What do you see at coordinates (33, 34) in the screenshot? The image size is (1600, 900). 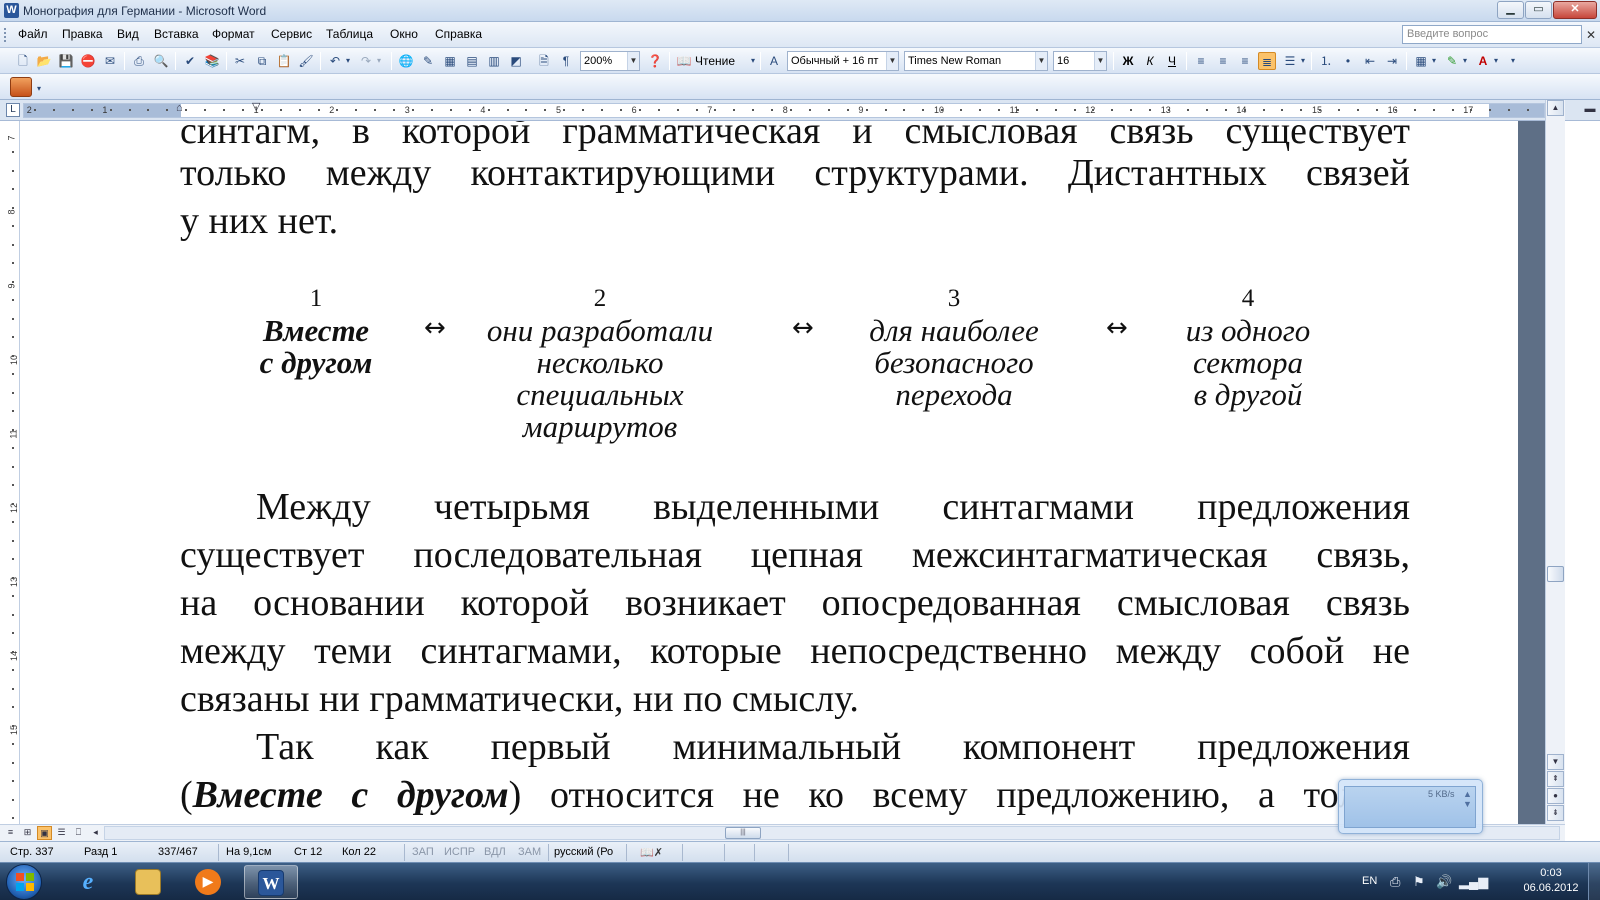 I see `menu-file: Файл` at bounding box center [33, 34].